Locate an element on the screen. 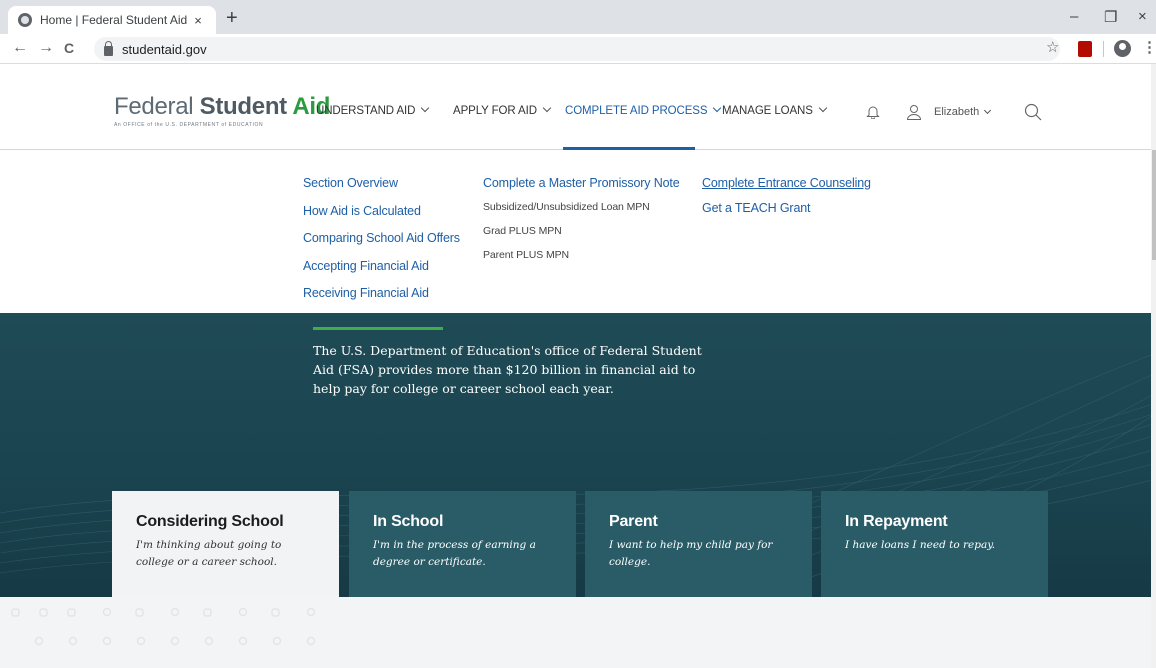  browser-toolbar: ← → C studentaid.gov ☆ ⋮ is located at coordinates (578, 49).